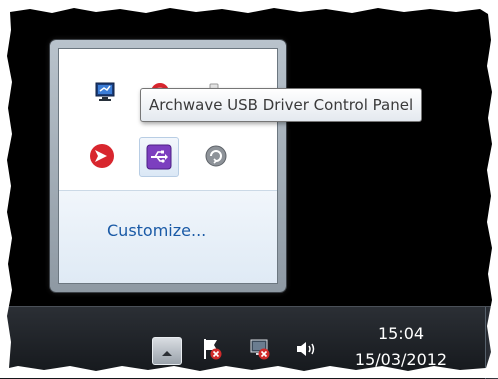 The width and height of the screenshot is (498, 379). I want to click on chevron-up-icon, so click(167, 351).